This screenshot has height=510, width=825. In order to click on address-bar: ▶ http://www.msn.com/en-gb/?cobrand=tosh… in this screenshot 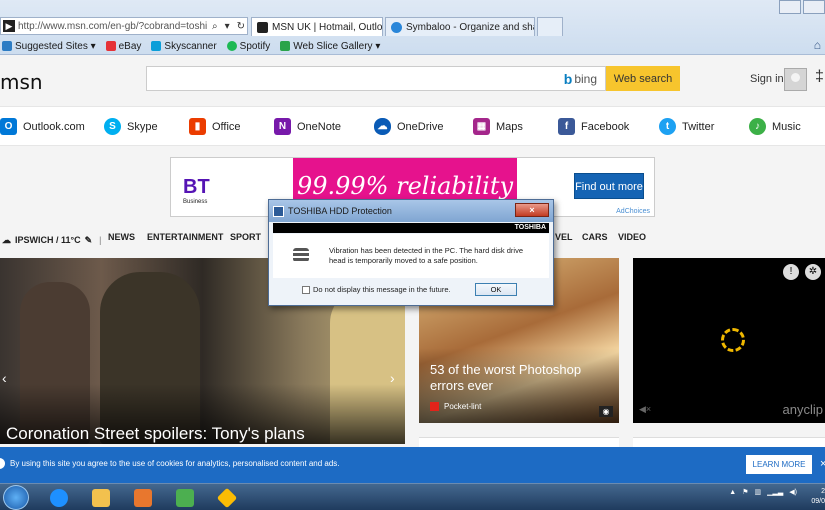, I will do `click(124, 26)`.